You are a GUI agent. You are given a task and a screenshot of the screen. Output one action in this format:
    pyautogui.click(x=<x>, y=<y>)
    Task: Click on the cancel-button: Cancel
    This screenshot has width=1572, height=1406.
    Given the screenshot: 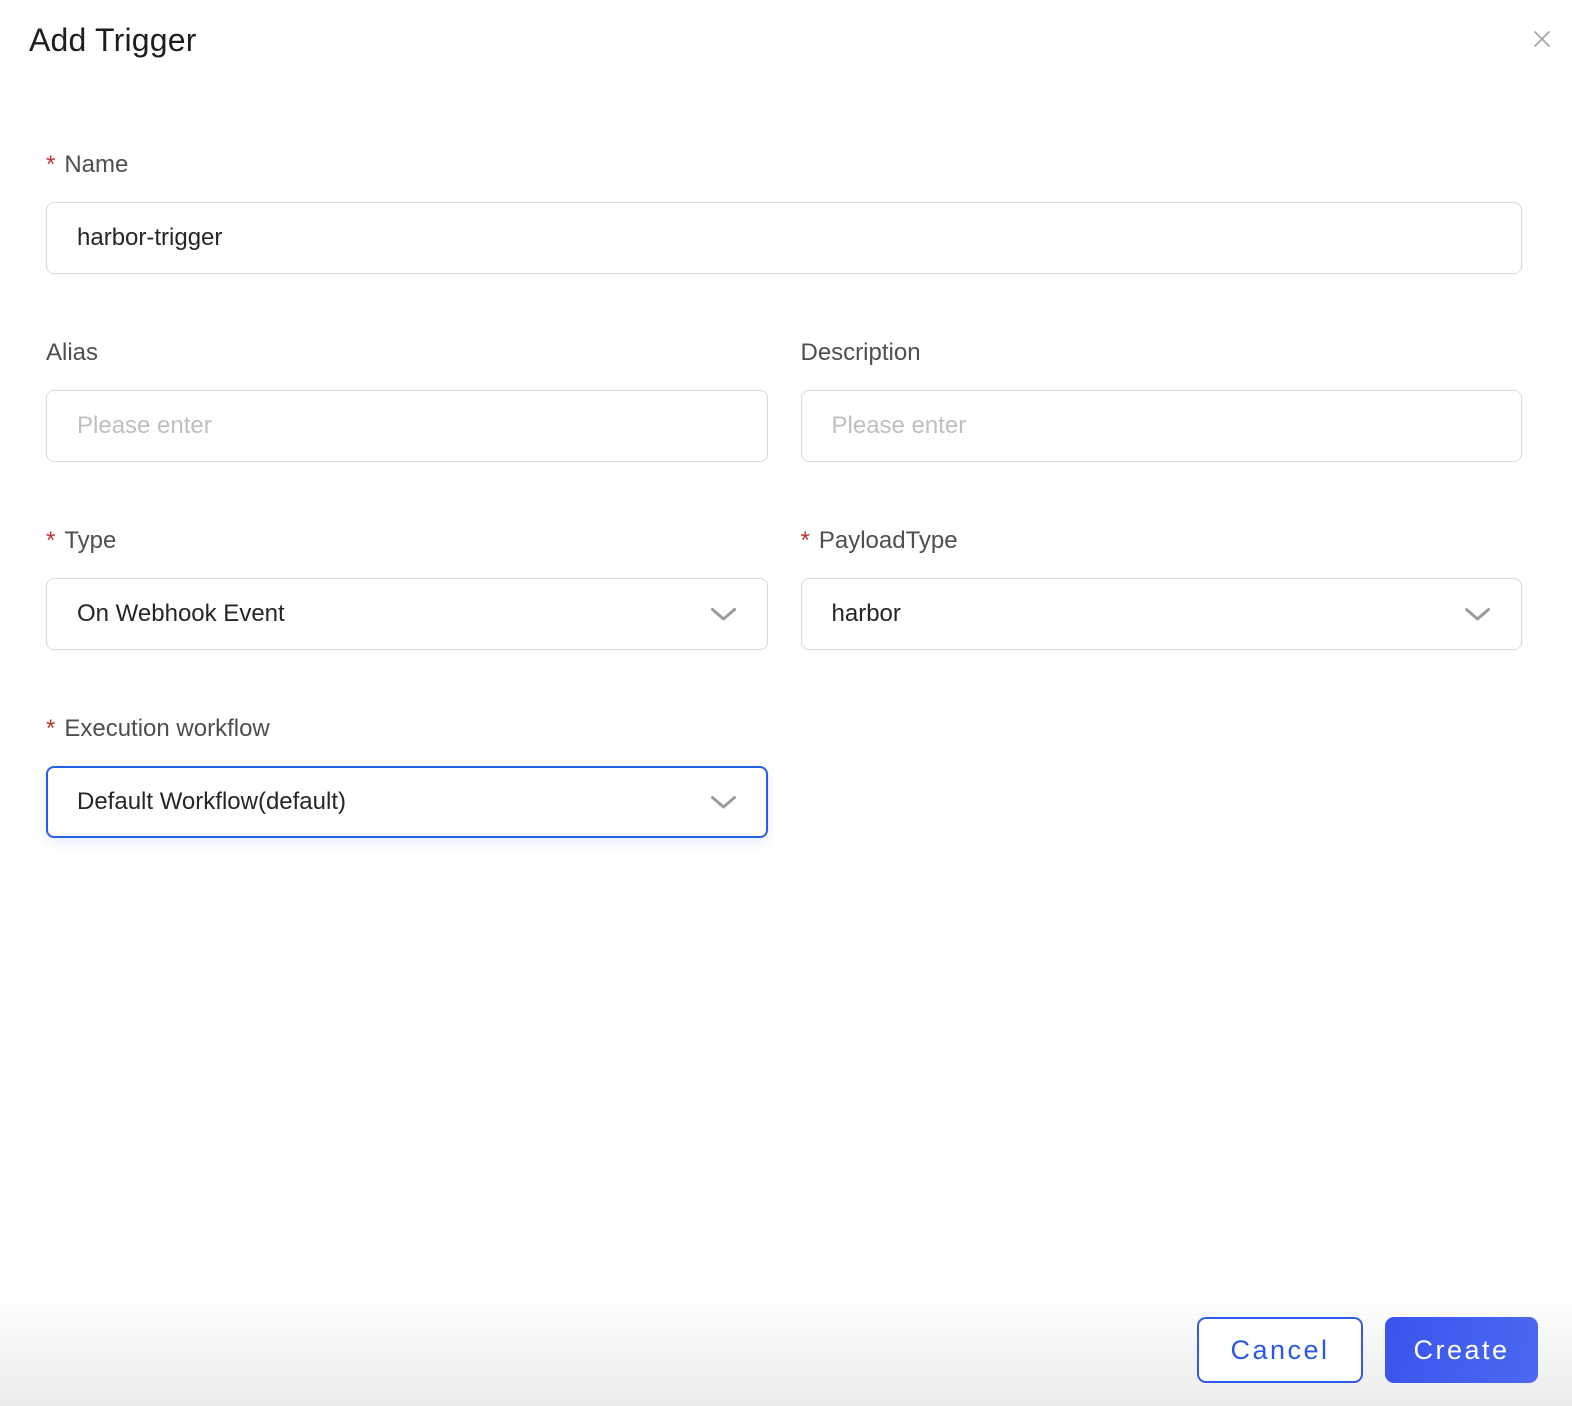 What is the action you would take?
    pyautogui.click(x=1280, y=1350)
    